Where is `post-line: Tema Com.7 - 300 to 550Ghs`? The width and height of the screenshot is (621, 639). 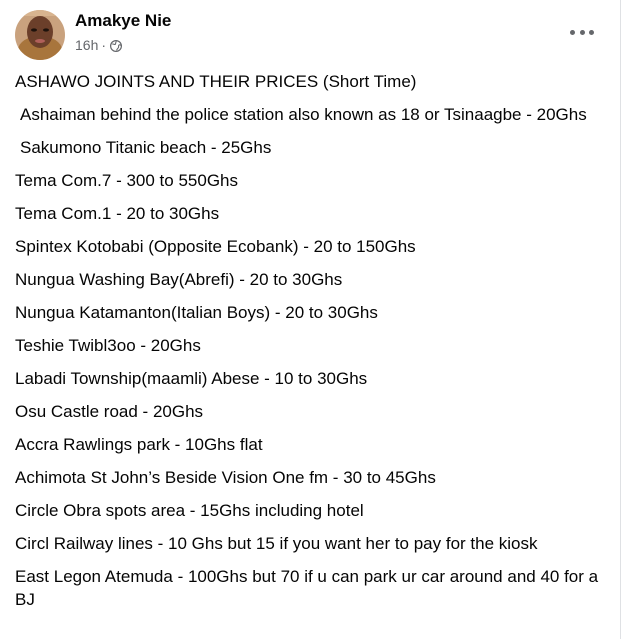
post-line: Tema Com.7 - 300 to 550Ghs is located at coordinates (127, 180).